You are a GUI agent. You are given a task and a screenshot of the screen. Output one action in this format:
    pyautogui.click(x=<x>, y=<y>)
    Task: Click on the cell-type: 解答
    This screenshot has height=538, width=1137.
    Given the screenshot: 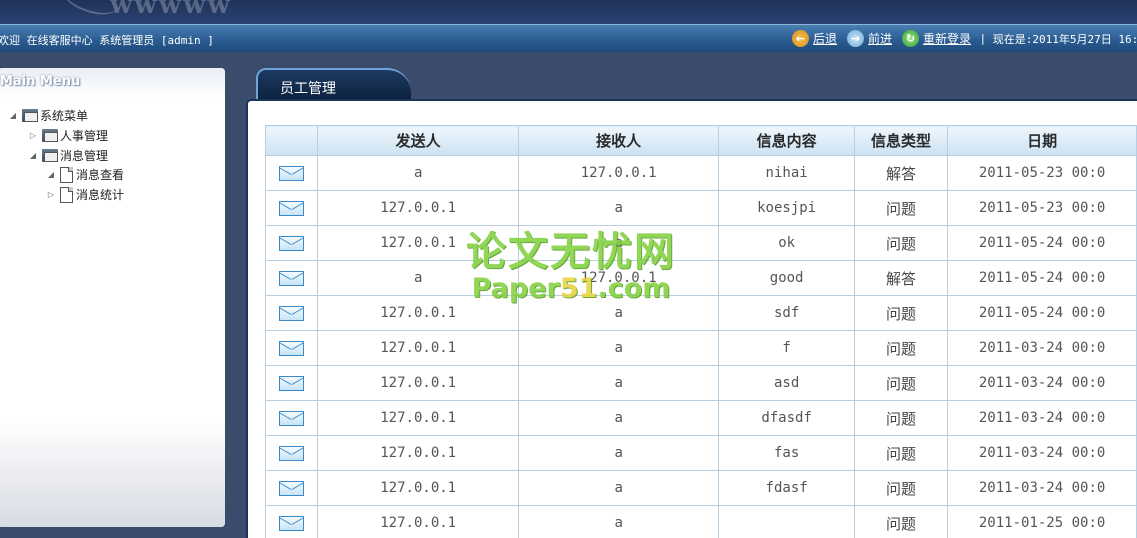 What is the action you would take?
    pyautogui.click(x=901, y=173)
    